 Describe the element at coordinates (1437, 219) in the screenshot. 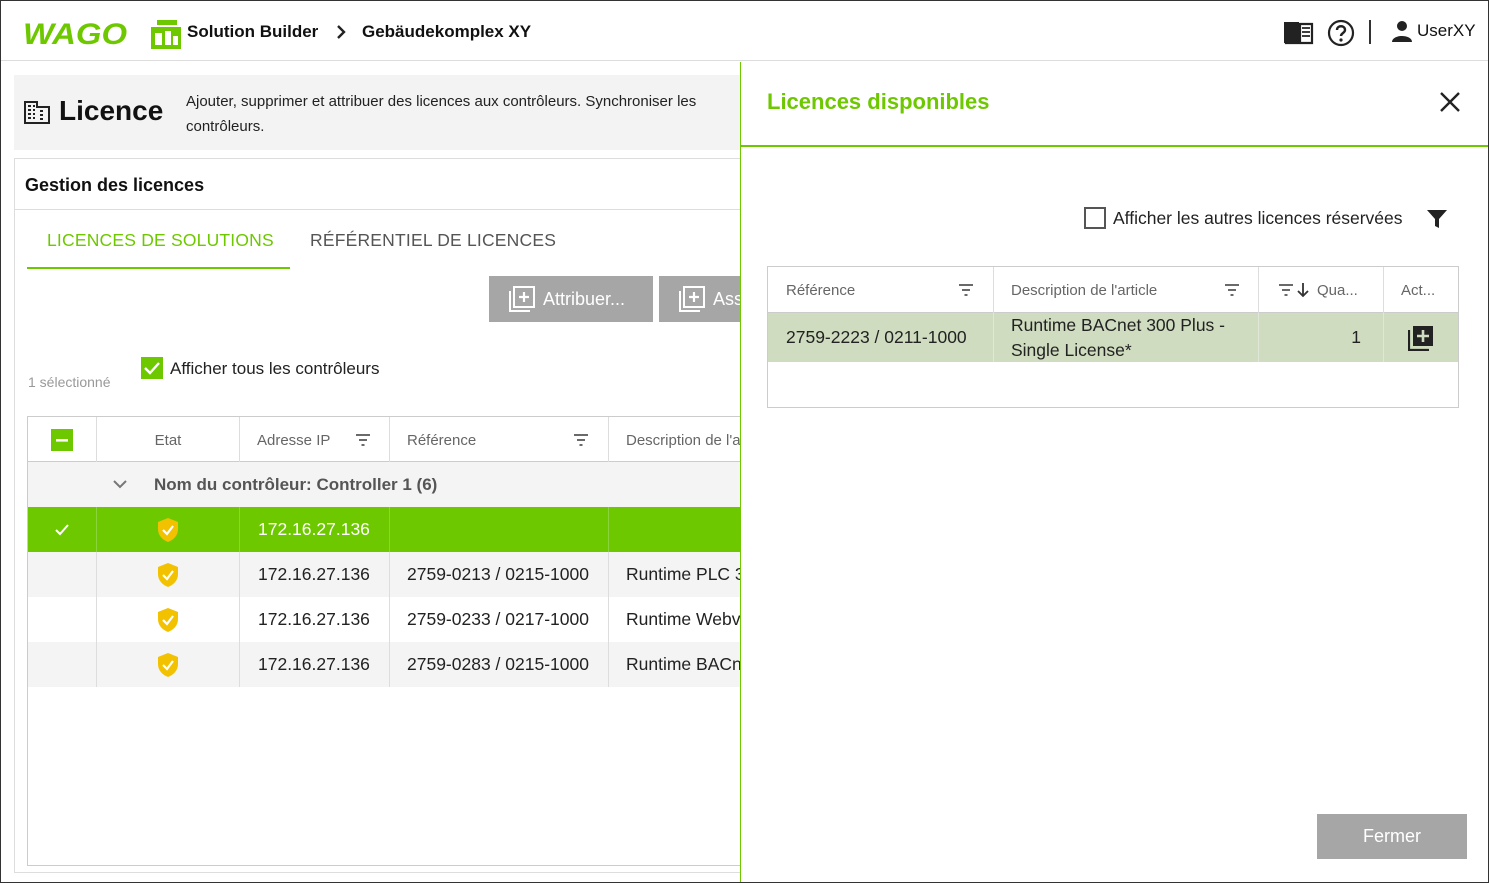

I see `filter-icon` at that location.